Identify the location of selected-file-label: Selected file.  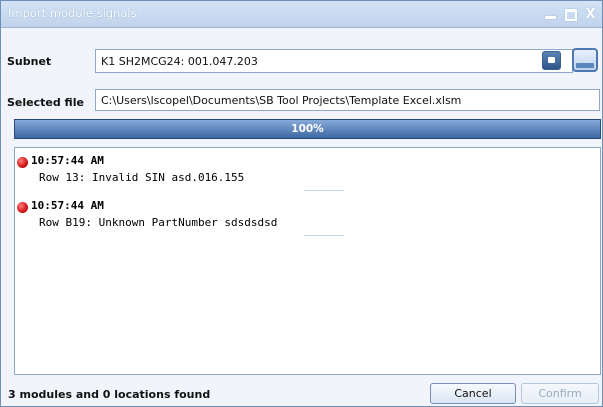
(45, 102).